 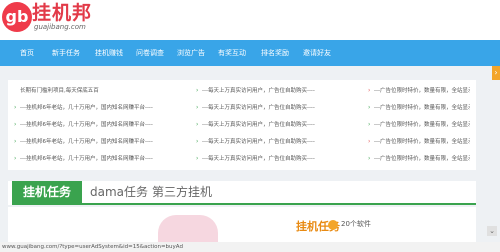 What do you see at coordinates (119, 192) in the screenshot?
I see `tab-dama-task: dama任务` at bounding box center [119, 192].